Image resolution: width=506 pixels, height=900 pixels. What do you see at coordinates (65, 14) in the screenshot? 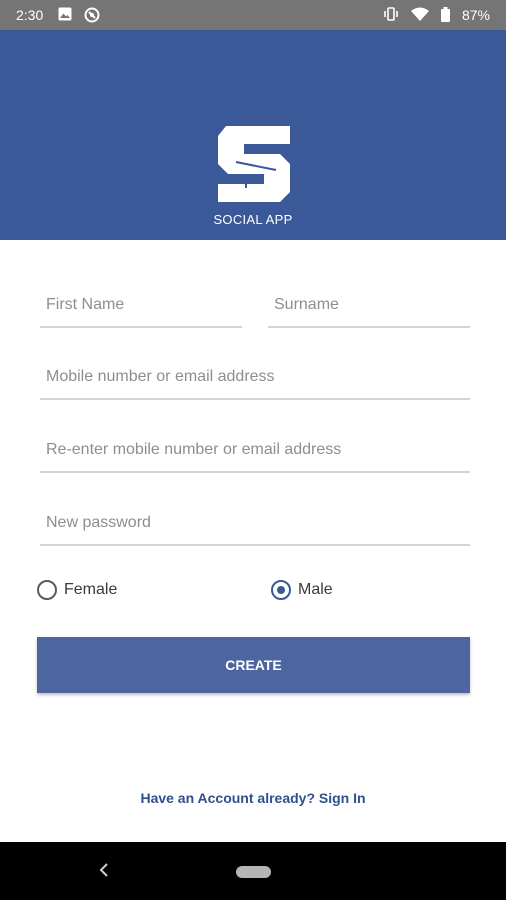
I see `image-icon` at bounding box center [65, 14].